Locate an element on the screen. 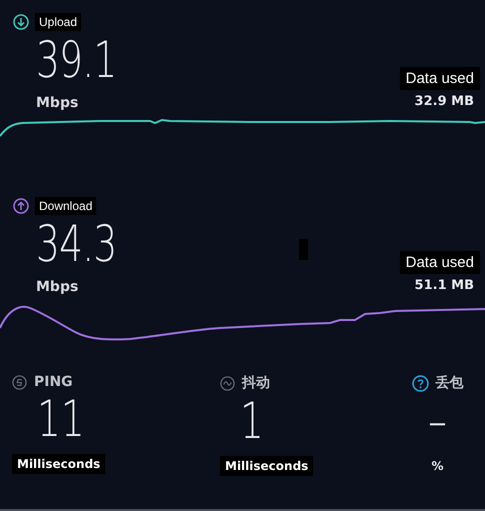 The height and width of the screenshot is (511, 485). help-icon is located at coordinates (420, 383).